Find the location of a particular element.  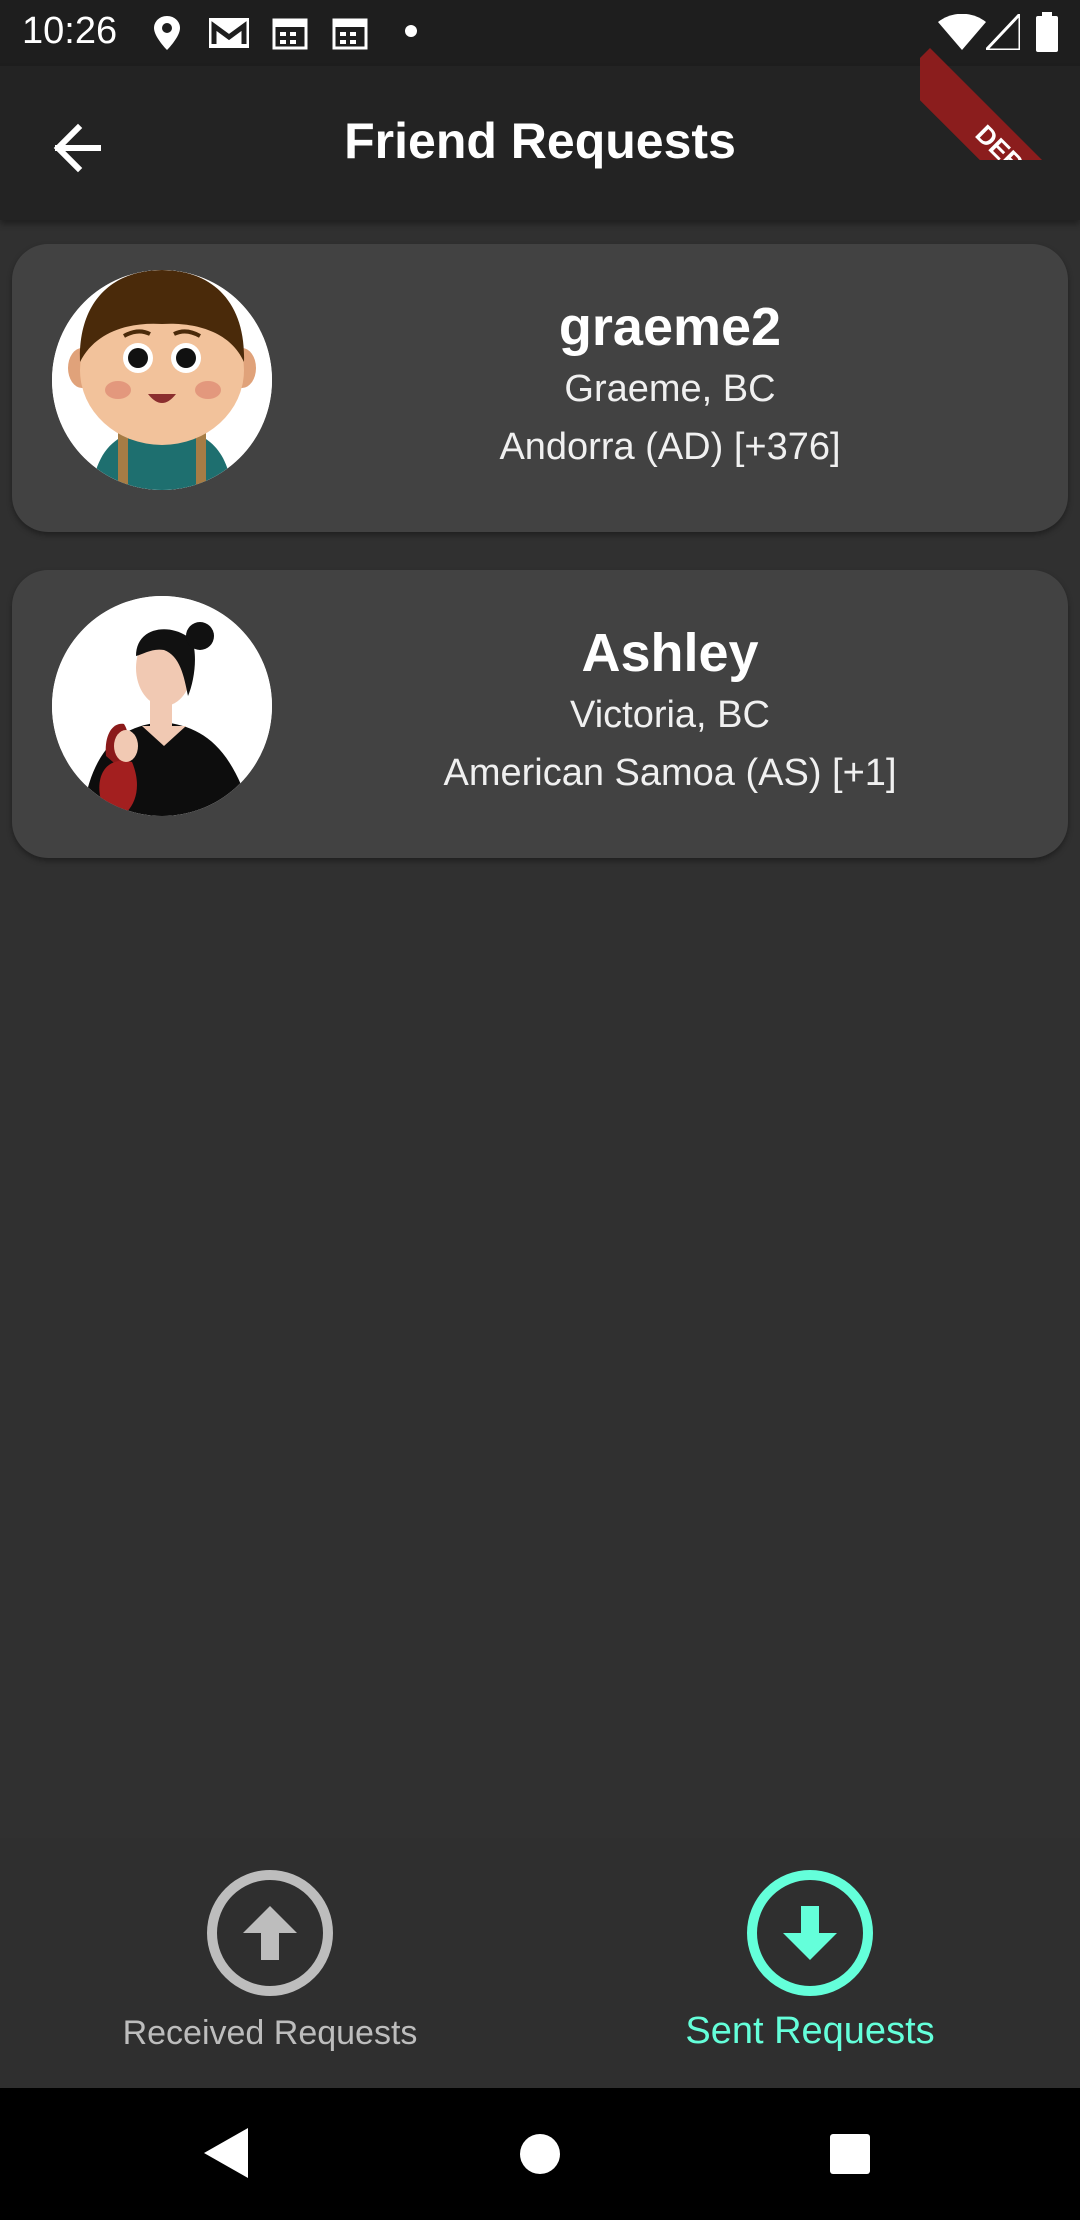

tab-received-requests: Received Requests is located at coordinates (270, 1975).